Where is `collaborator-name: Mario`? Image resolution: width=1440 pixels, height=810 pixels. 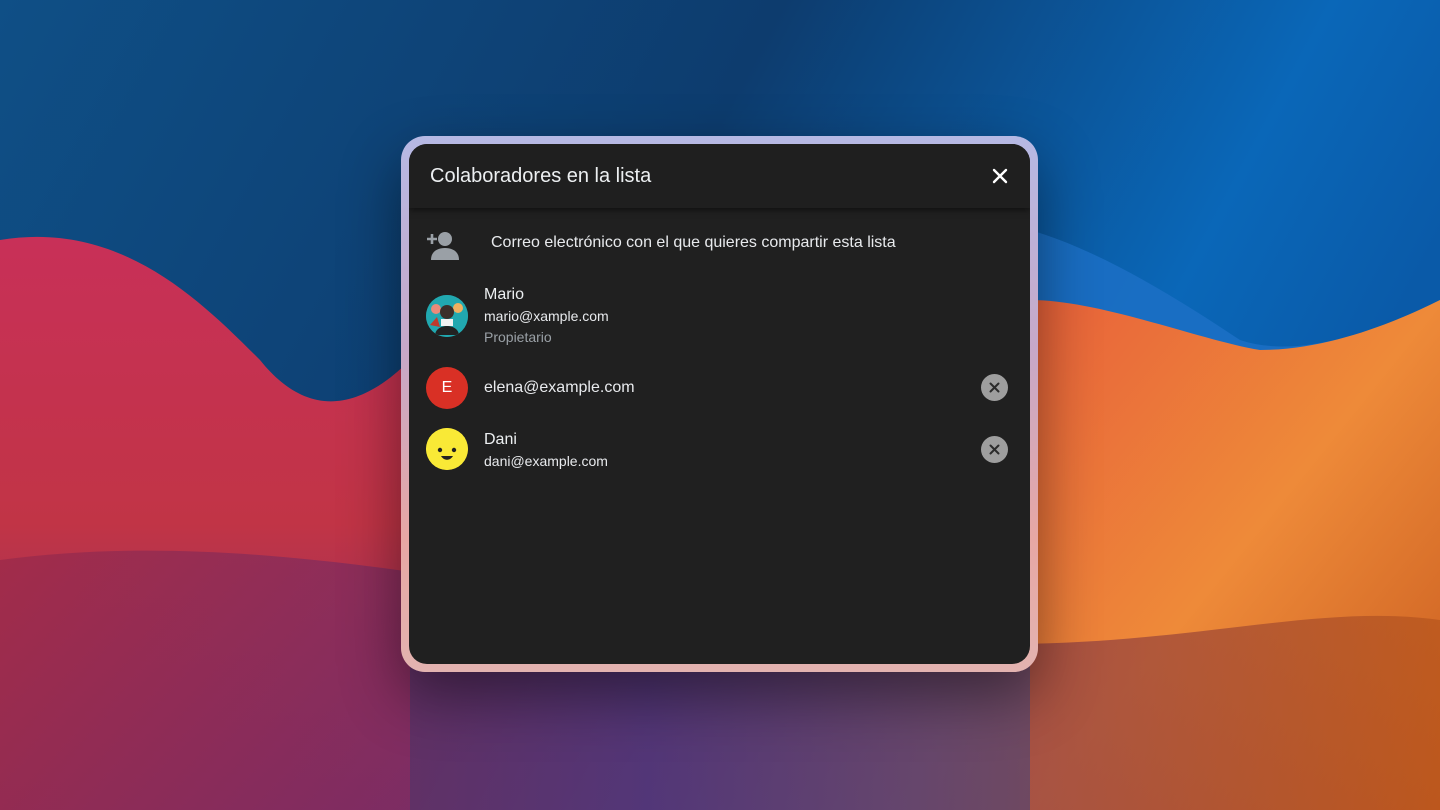
collaborator-name: Mario is located at coordinates (504, 294).